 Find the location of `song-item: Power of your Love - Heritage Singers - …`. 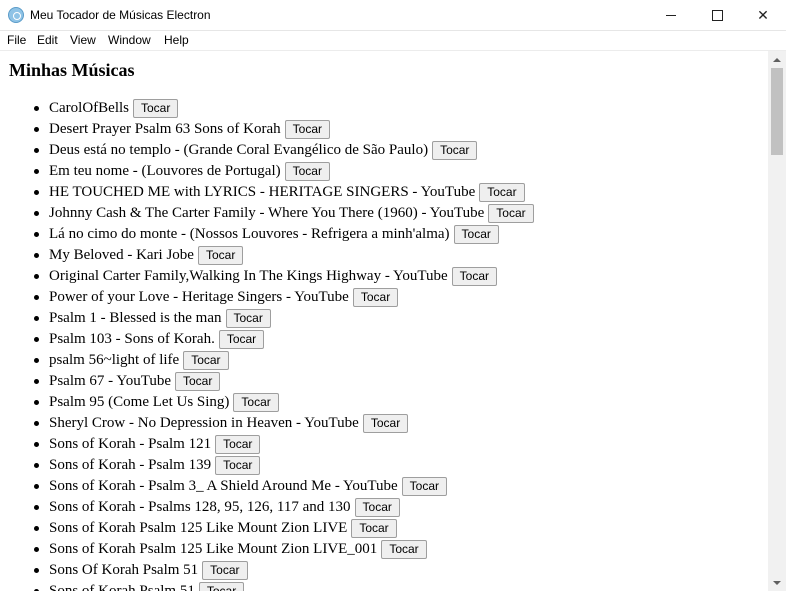

song-item: Power of your Love - Heritage Singers - … is located at coordinates (267, 297).